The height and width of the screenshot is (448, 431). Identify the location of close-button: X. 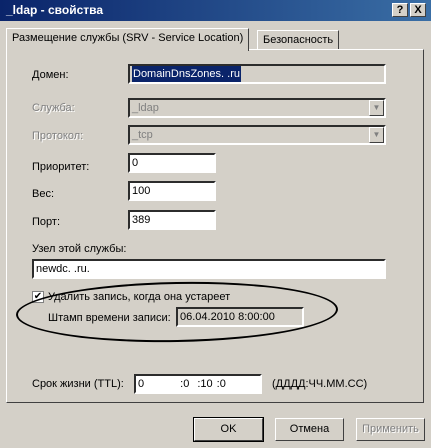
(418, 10).